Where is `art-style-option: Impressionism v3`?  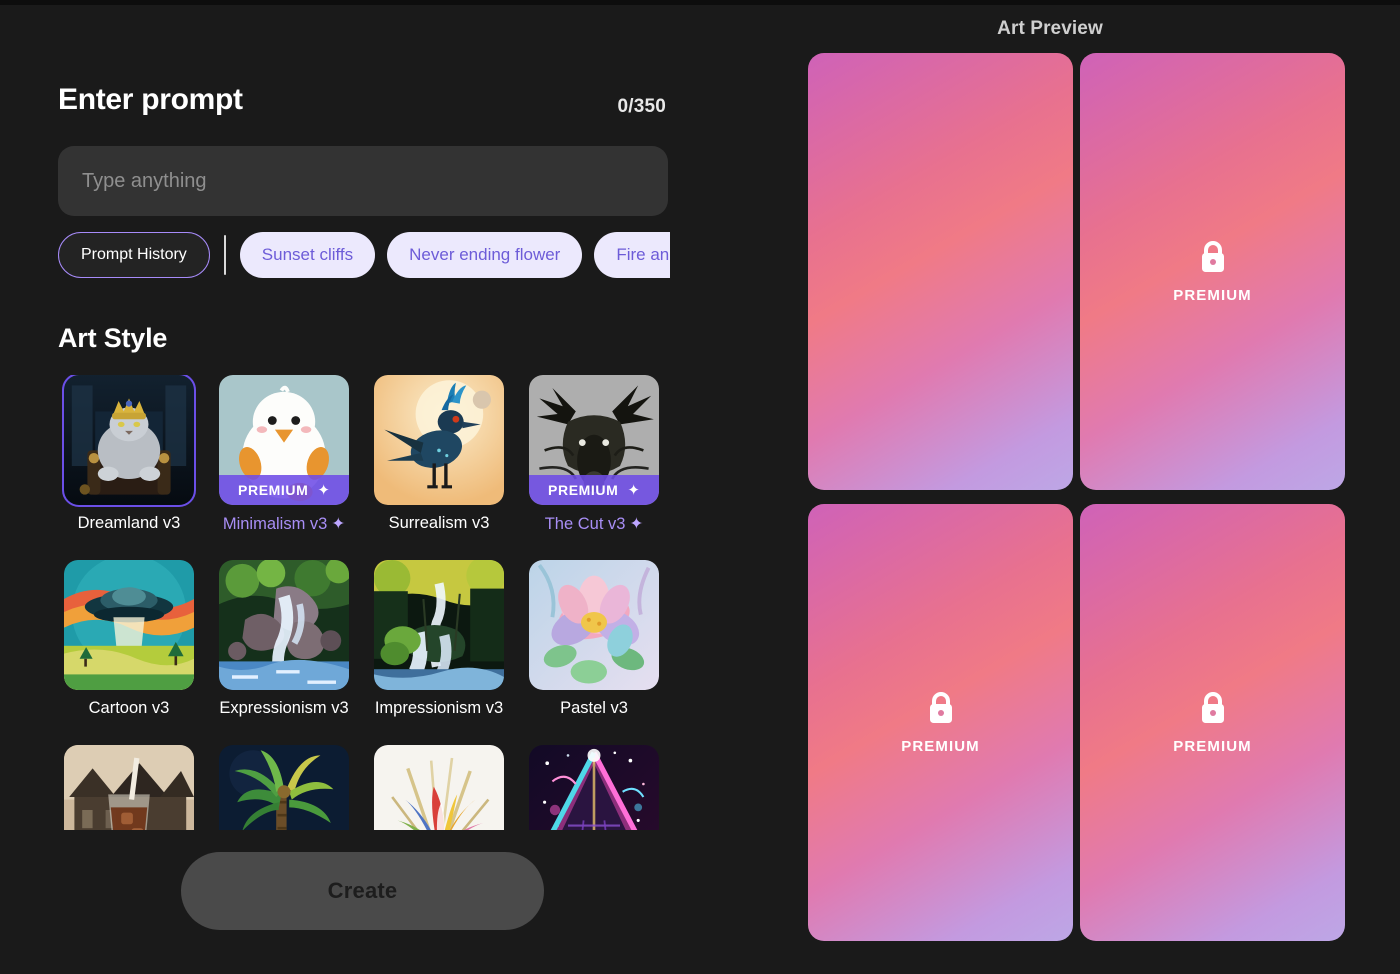
art-style-option: Impressionism v3 is located at coordinates (439, 639).